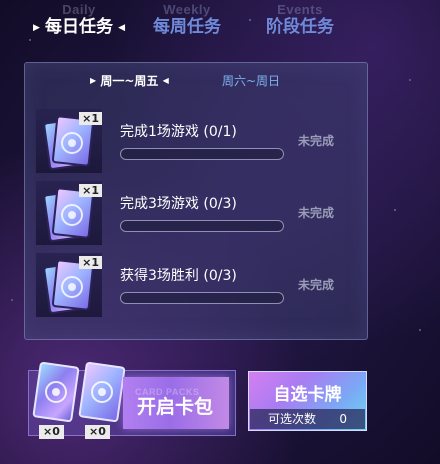 This screenshot has width=440, height=464. Describe the element at coordinates (56, 392) in the screenshot. I see `card-pack-a-icon` at that location.